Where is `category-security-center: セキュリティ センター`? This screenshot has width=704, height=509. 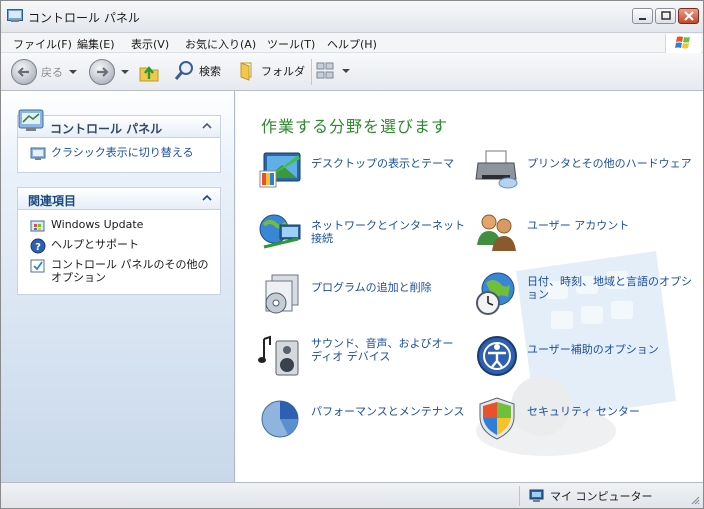
category-security-center: セキュリティ センター is located at coordinates (586, 418).